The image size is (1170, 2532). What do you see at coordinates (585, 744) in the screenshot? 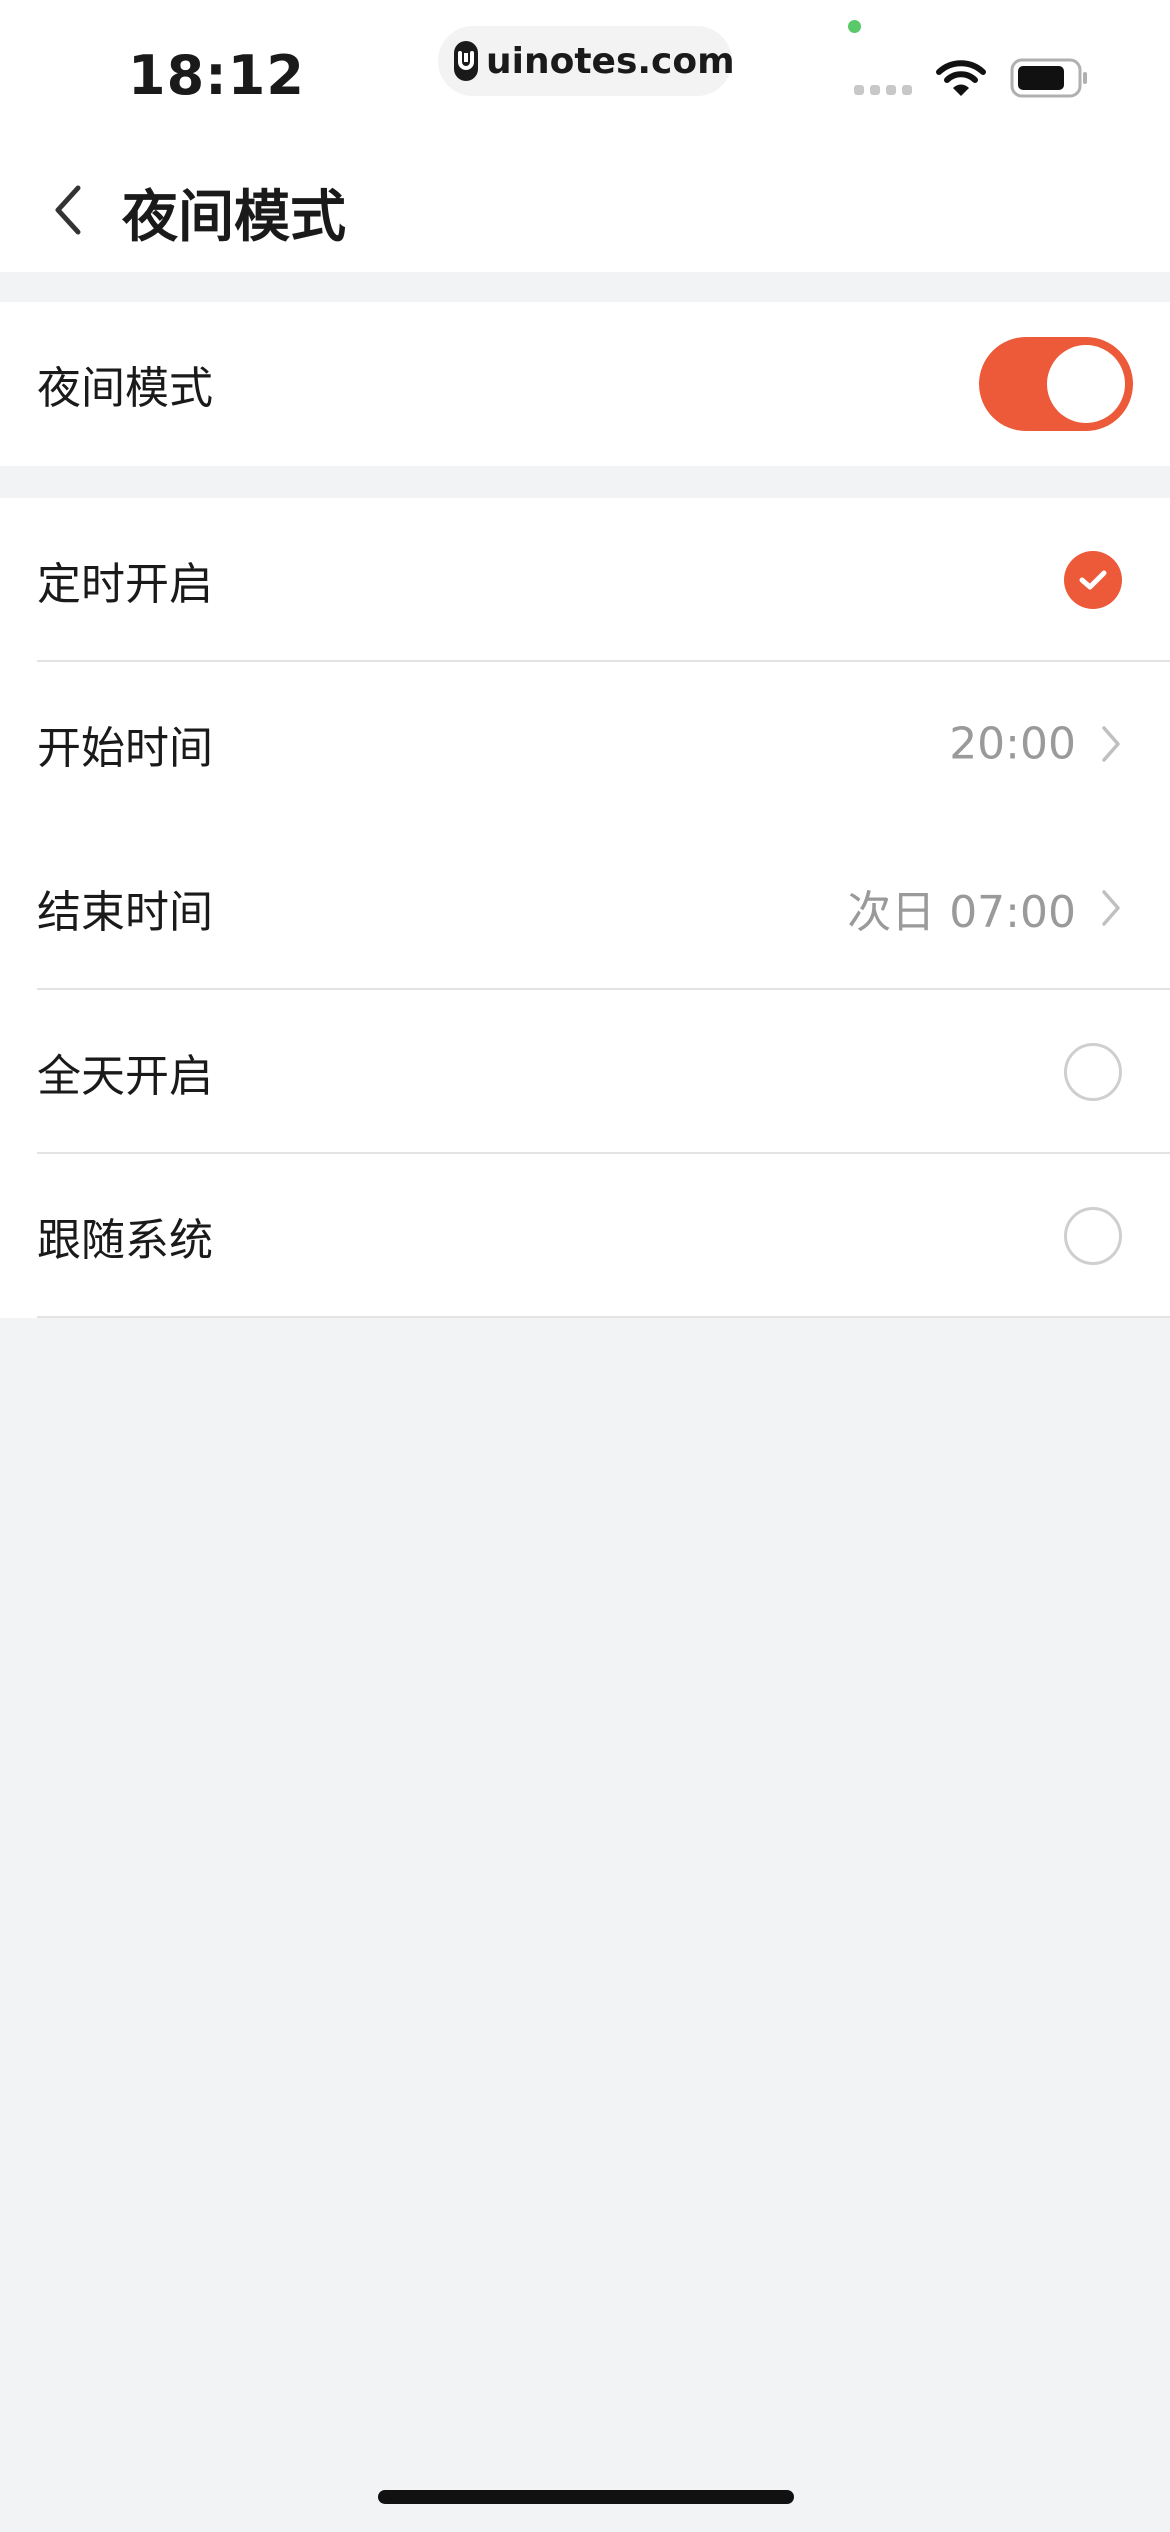
I see `option-row-start-time: 开始时间 20:00` at bounding box center [585, 744].